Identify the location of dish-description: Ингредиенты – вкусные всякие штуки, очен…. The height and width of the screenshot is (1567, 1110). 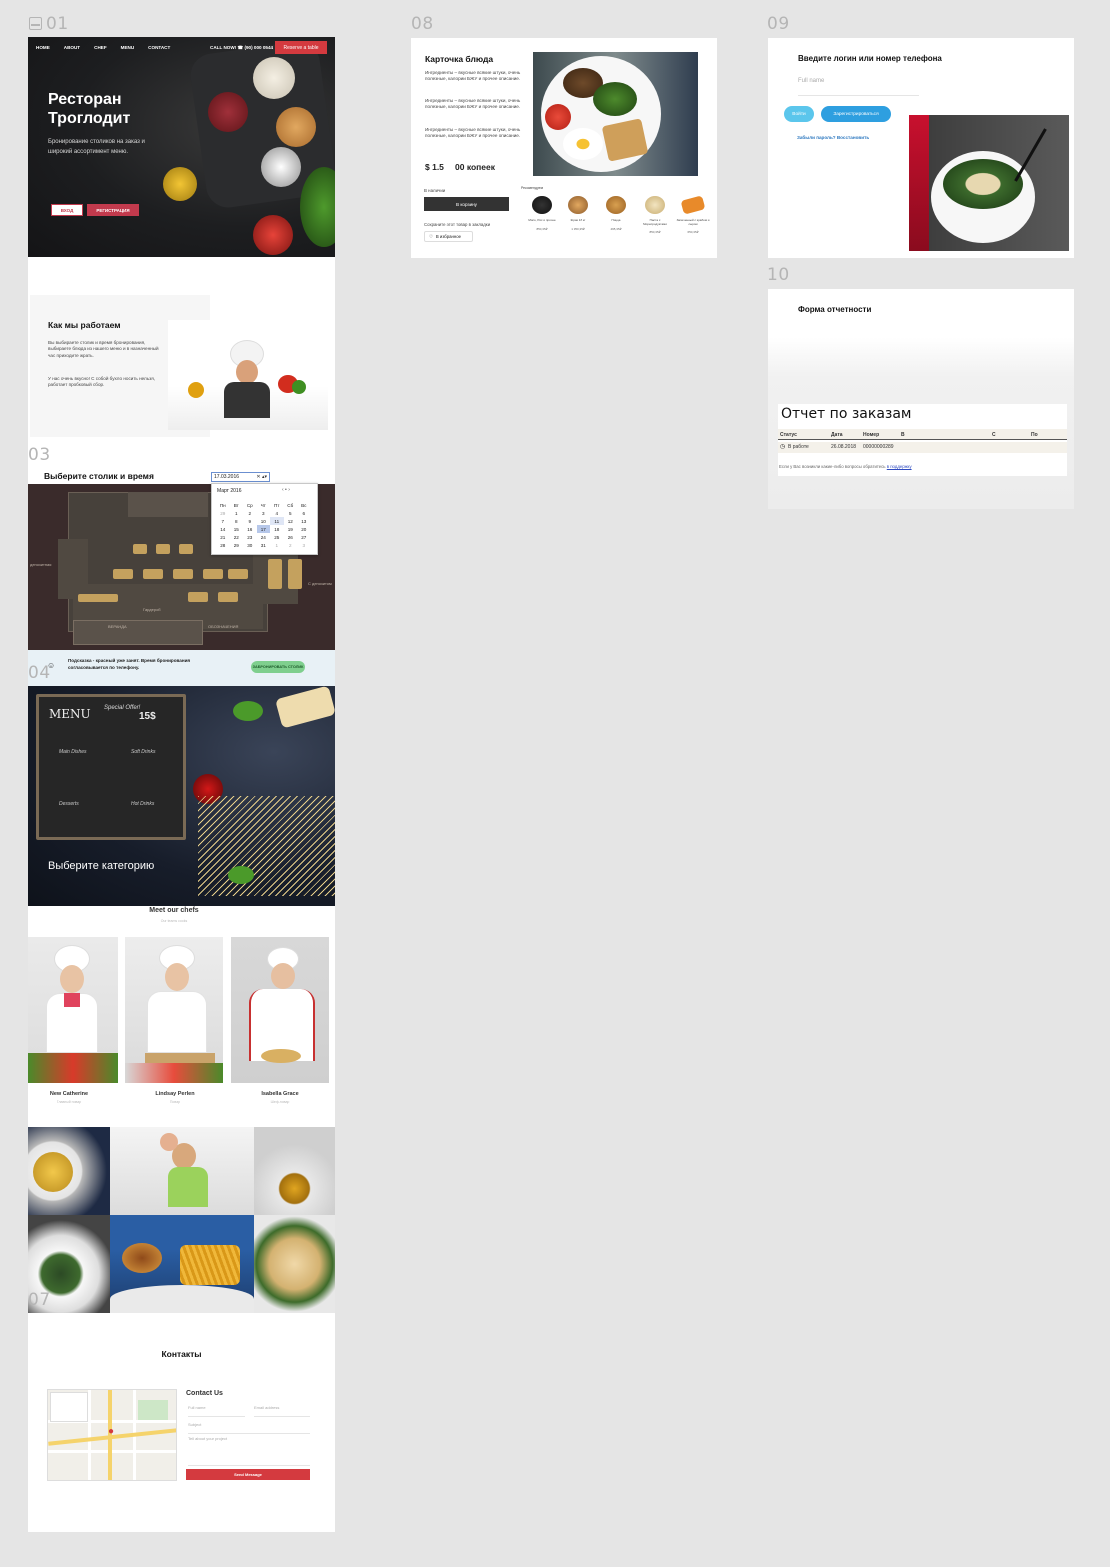
(473, 76).